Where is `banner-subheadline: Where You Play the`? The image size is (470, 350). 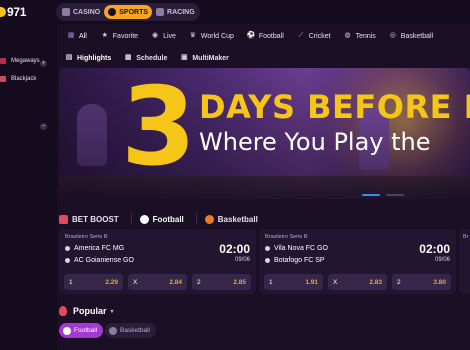
banner-subheadline: Where You Play the is located at coordinates (315, 142).